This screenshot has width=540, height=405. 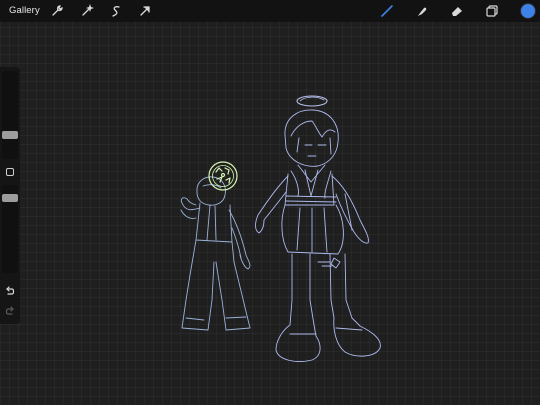 What do you see at coordinates (145, 11) in the screenshot?
I see `transform-arrow-icon` at bounding box center [145, 11].